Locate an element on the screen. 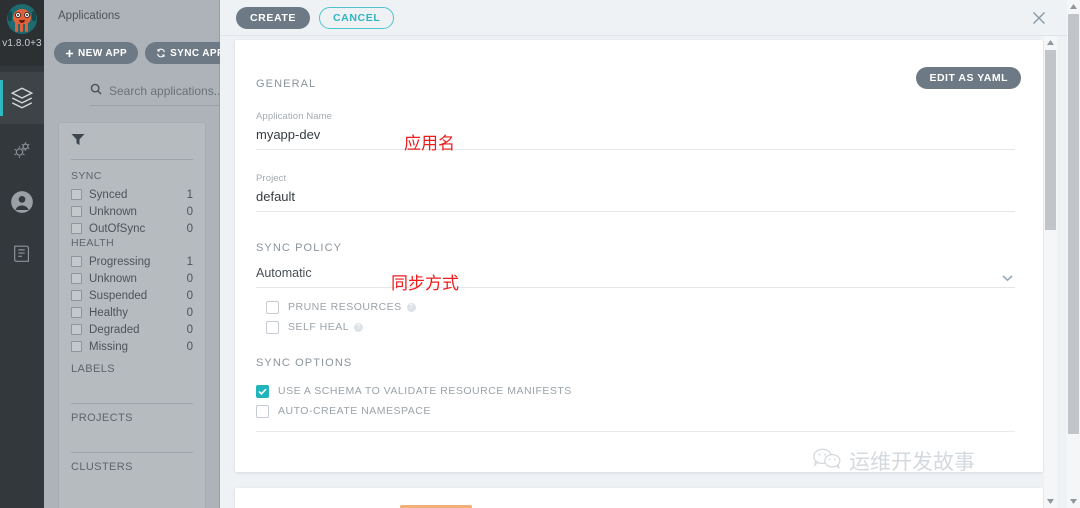 This screenshot has width=1080, height=508. window-scroll-thumb is located at coordinates (1073, 224).